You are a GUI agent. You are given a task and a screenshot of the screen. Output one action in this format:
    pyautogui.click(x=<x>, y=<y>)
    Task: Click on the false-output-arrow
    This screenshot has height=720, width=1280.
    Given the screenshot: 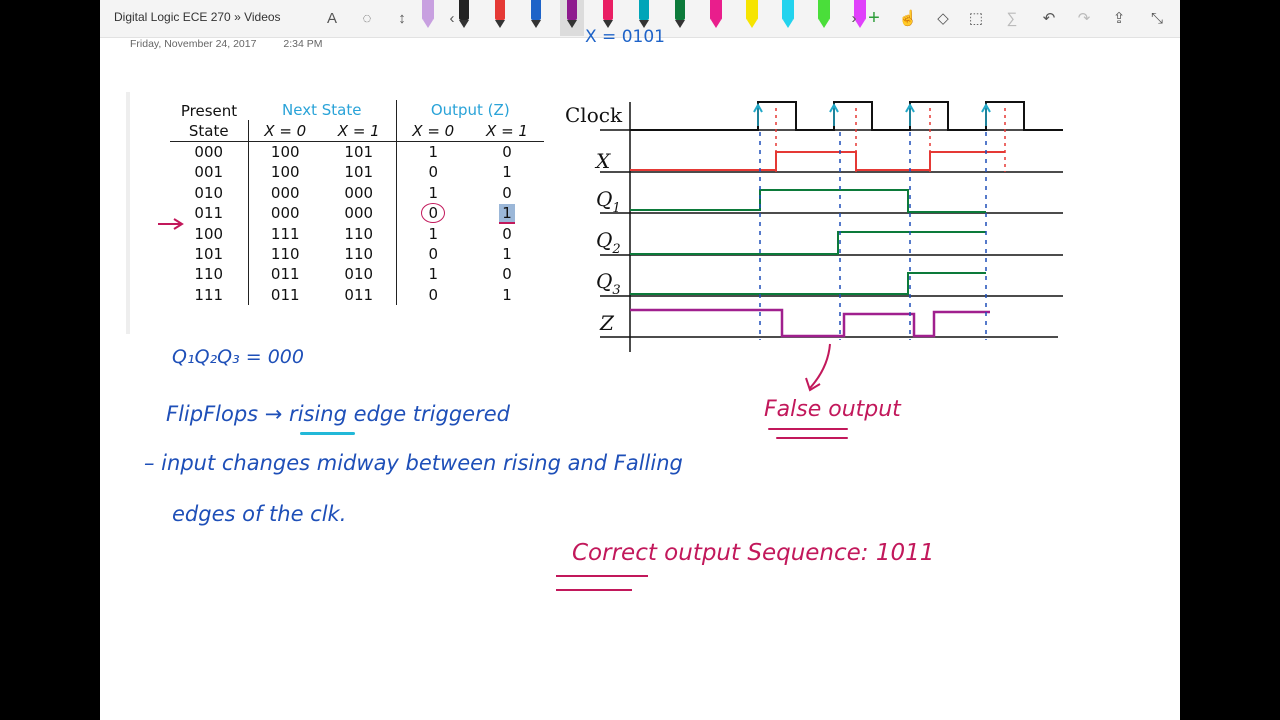 What is the action you would take?
    pyautogui.click(x=818, y=367)
    